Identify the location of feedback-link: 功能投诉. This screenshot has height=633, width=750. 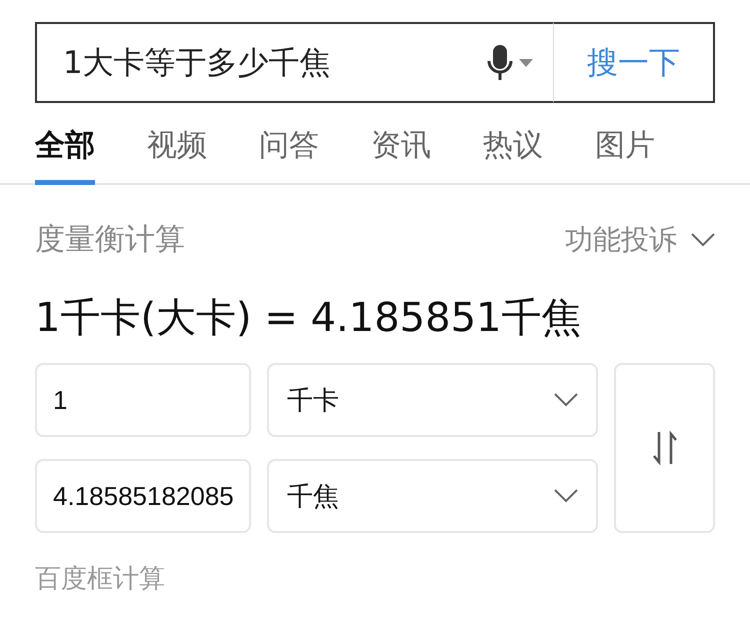
(621, 239).